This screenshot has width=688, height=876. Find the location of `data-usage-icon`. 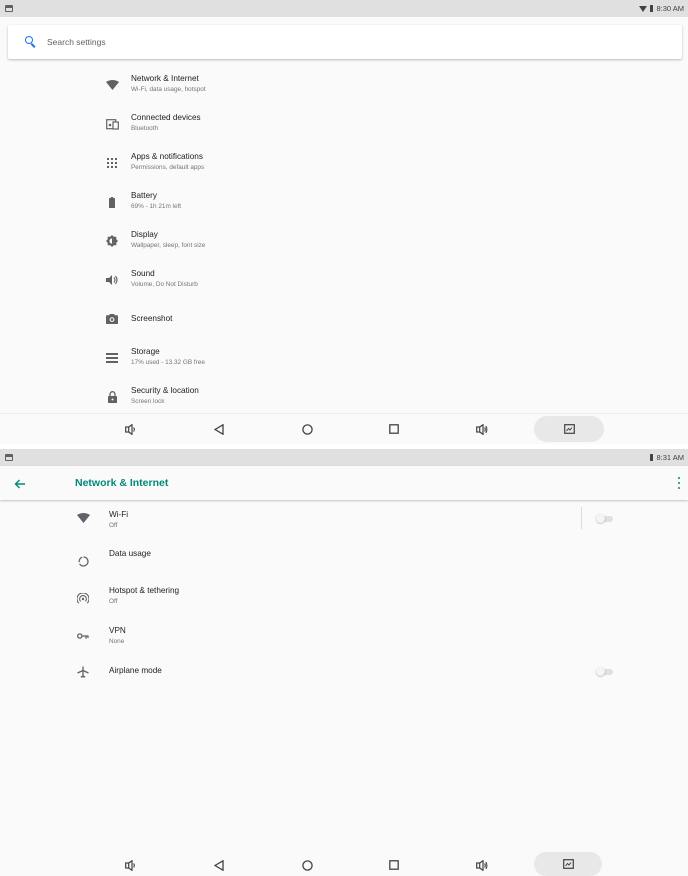

data-usage-icon is located at coordinates (83, 561).